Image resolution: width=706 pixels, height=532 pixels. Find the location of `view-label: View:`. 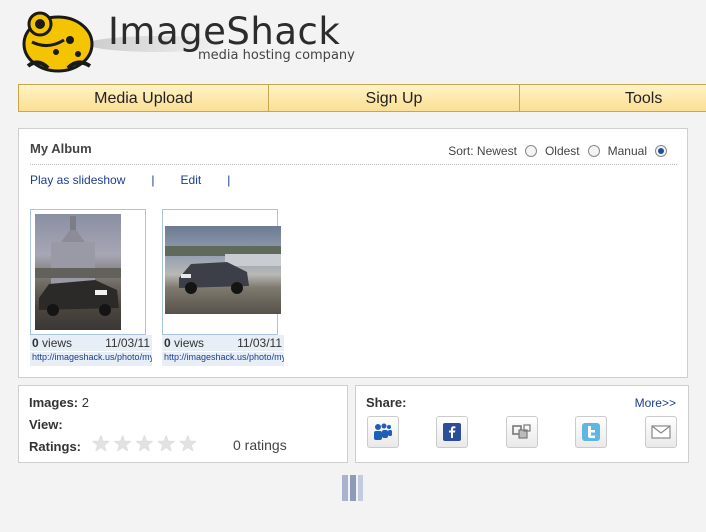

view-label: View: is located at coordinates (46, 424).